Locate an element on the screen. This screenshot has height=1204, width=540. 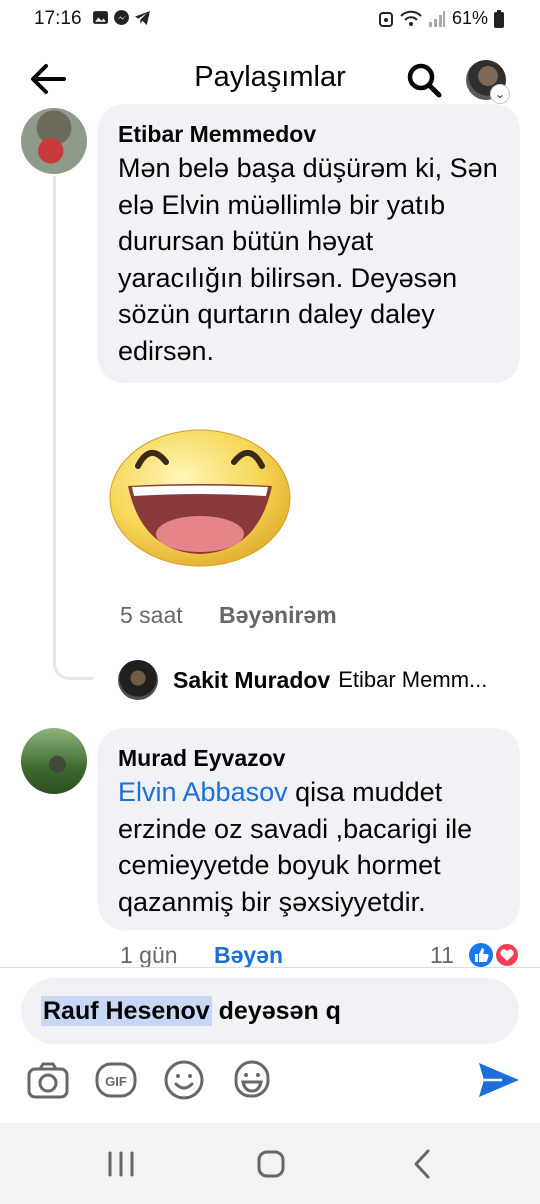
status-bar: 17:16 61% is located at coordinates (270, 18).